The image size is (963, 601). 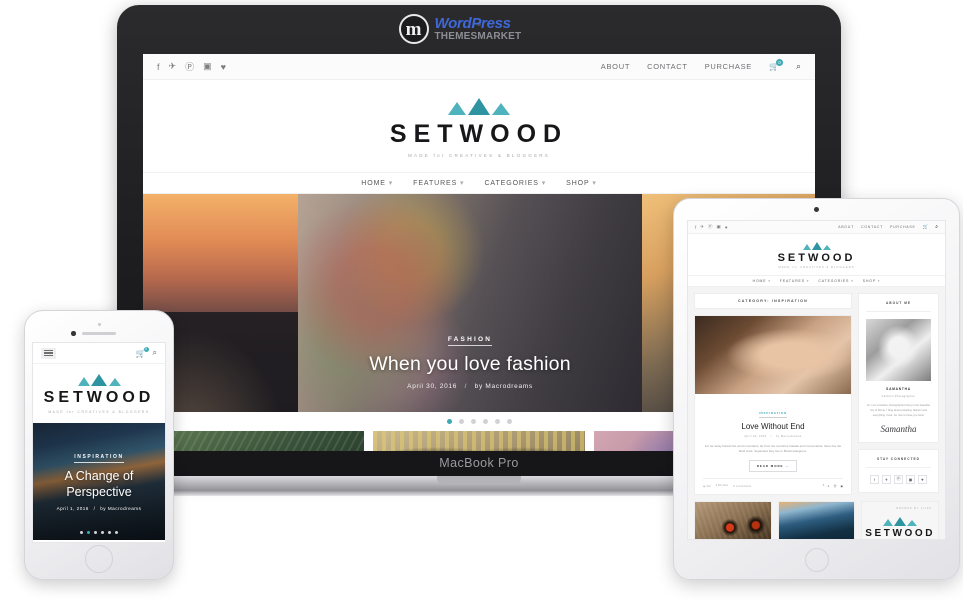 I want to click on brand-wordmark: SETWOOD, so click(x=479, y=134).